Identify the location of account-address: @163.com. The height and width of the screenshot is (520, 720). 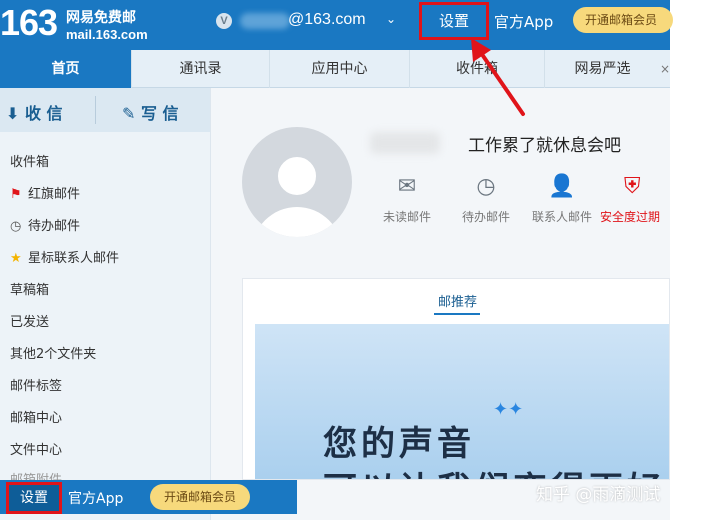
(327, 20).